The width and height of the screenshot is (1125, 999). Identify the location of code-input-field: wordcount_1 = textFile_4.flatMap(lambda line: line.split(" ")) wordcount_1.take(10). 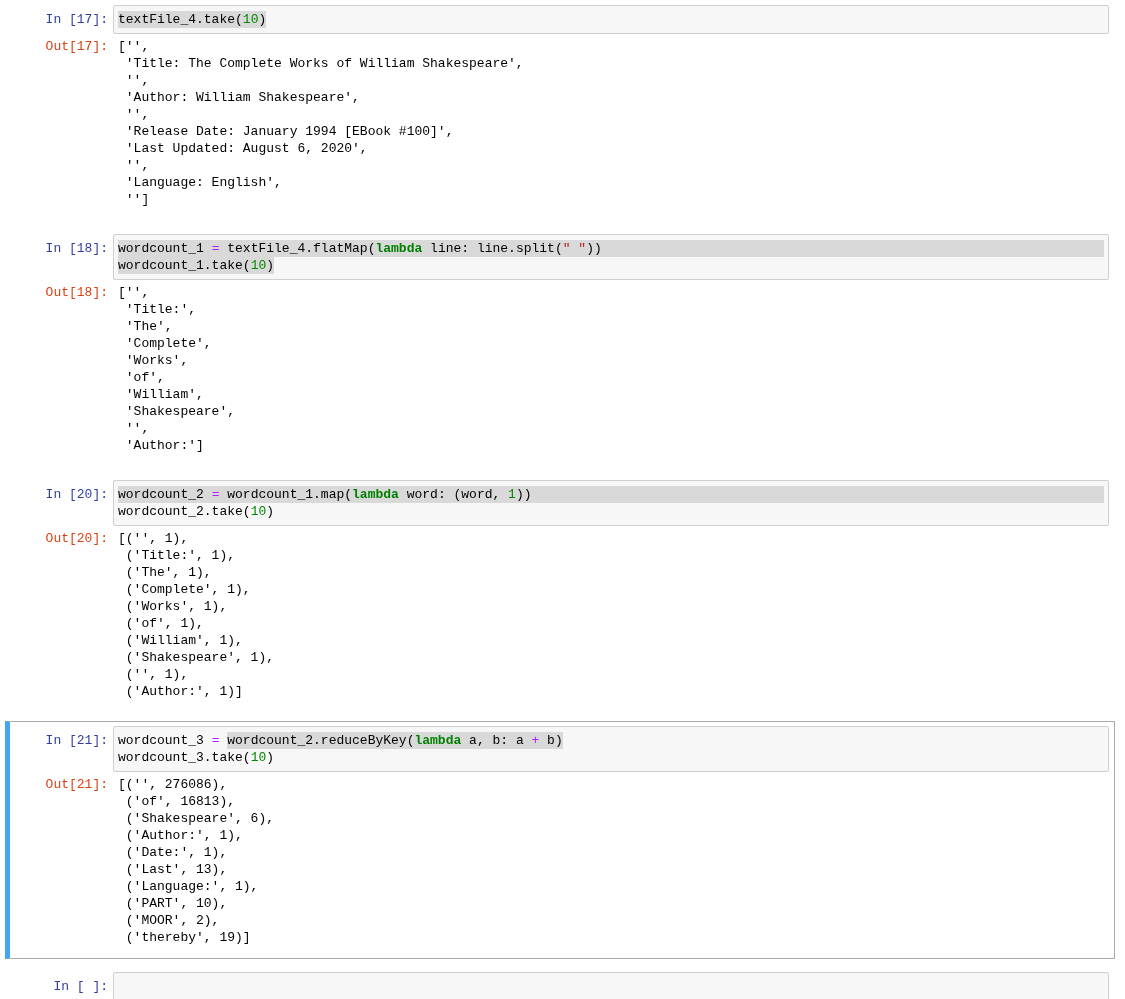
(611, 257).